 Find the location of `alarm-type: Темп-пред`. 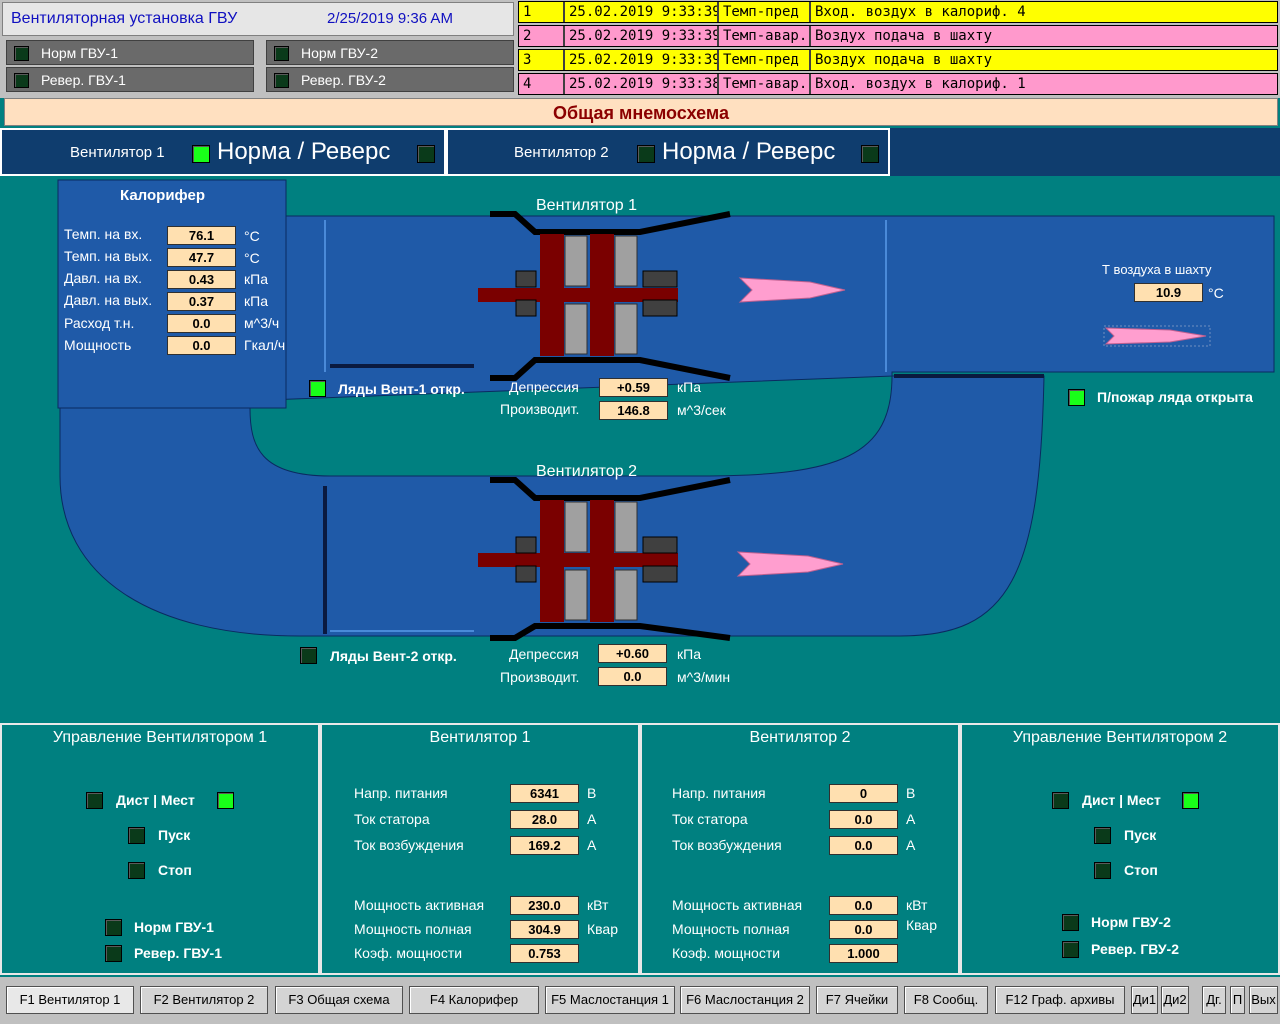

alarm-type: Темп-пред is located at coordinates (765, 12).